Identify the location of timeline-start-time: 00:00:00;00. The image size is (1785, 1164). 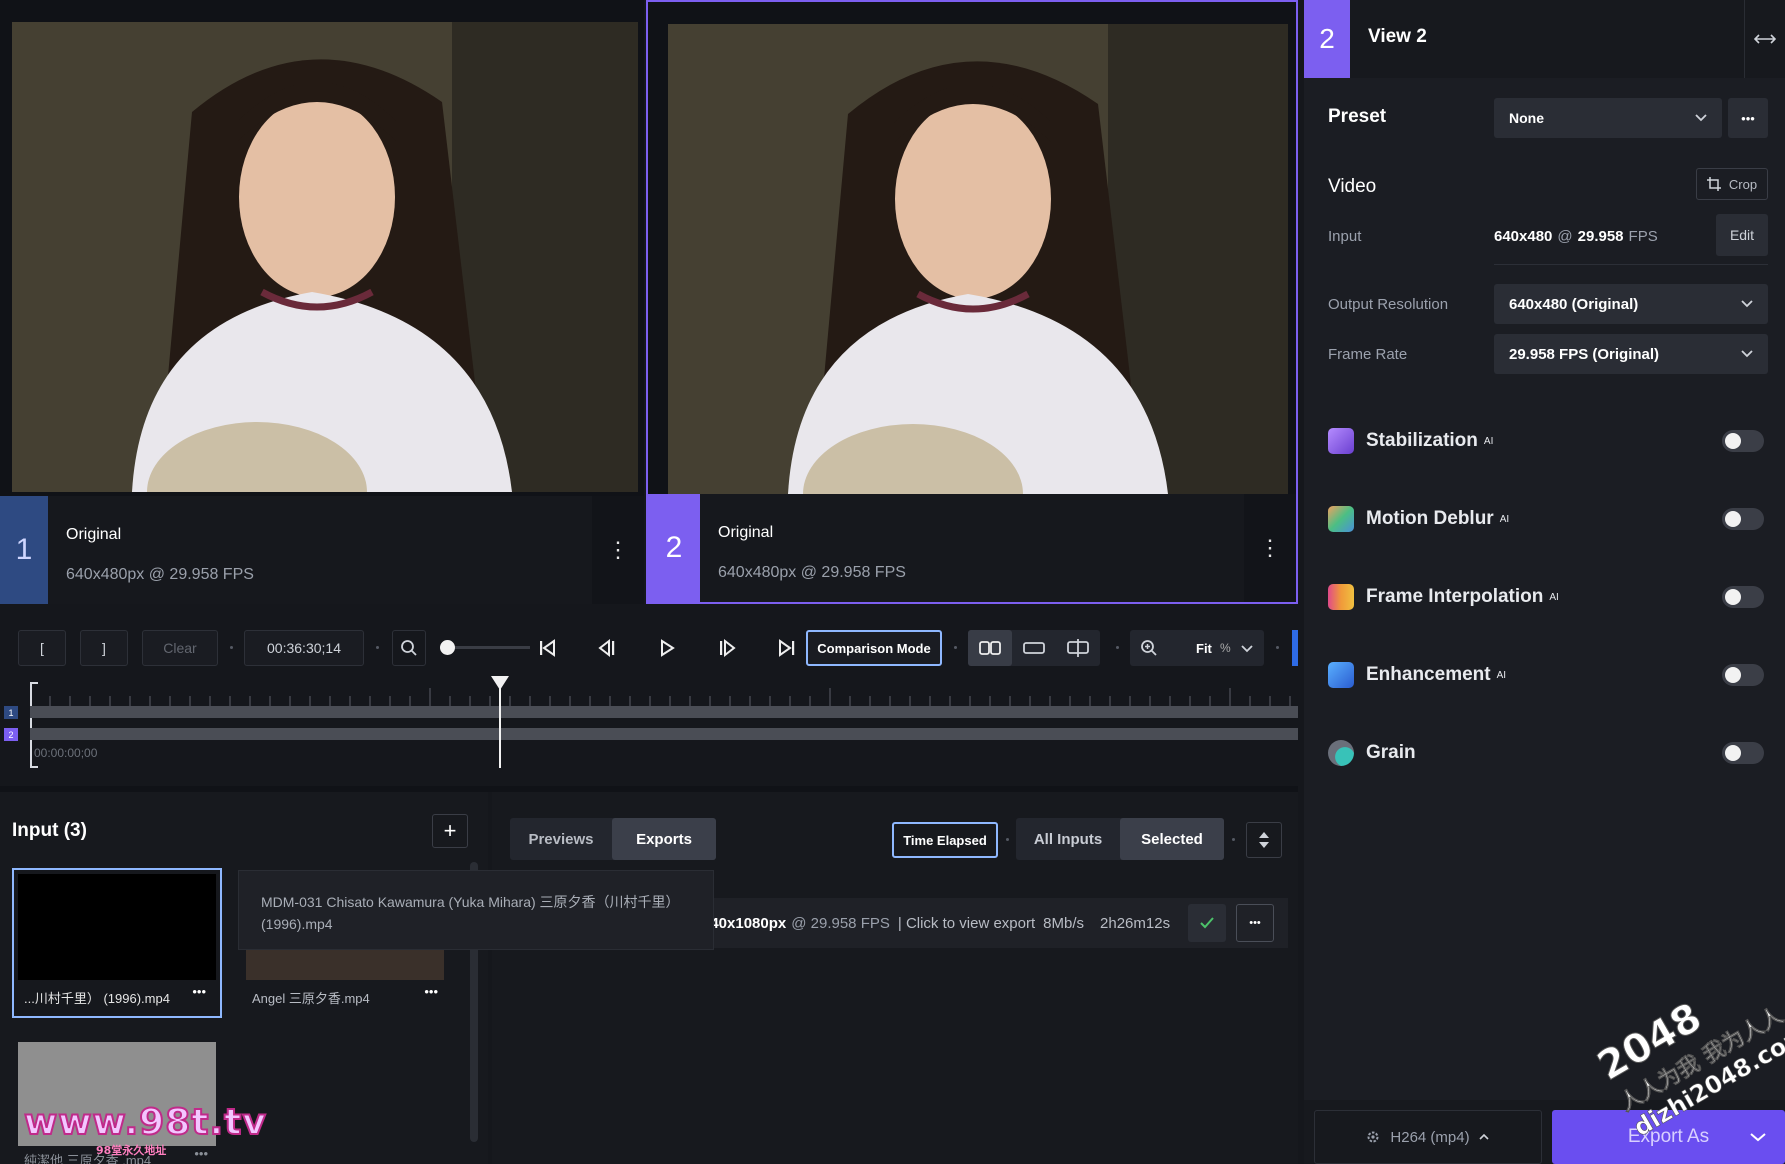
(66, 753).